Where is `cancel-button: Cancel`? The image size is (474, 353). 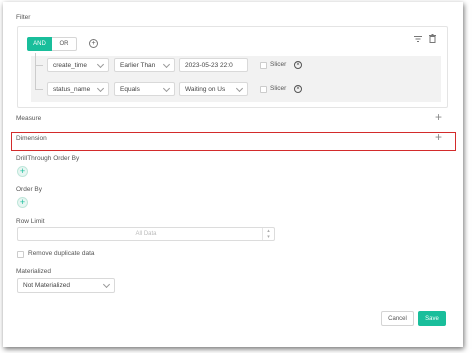
cancel-button: Cancel is located at coordinates (397, 318).